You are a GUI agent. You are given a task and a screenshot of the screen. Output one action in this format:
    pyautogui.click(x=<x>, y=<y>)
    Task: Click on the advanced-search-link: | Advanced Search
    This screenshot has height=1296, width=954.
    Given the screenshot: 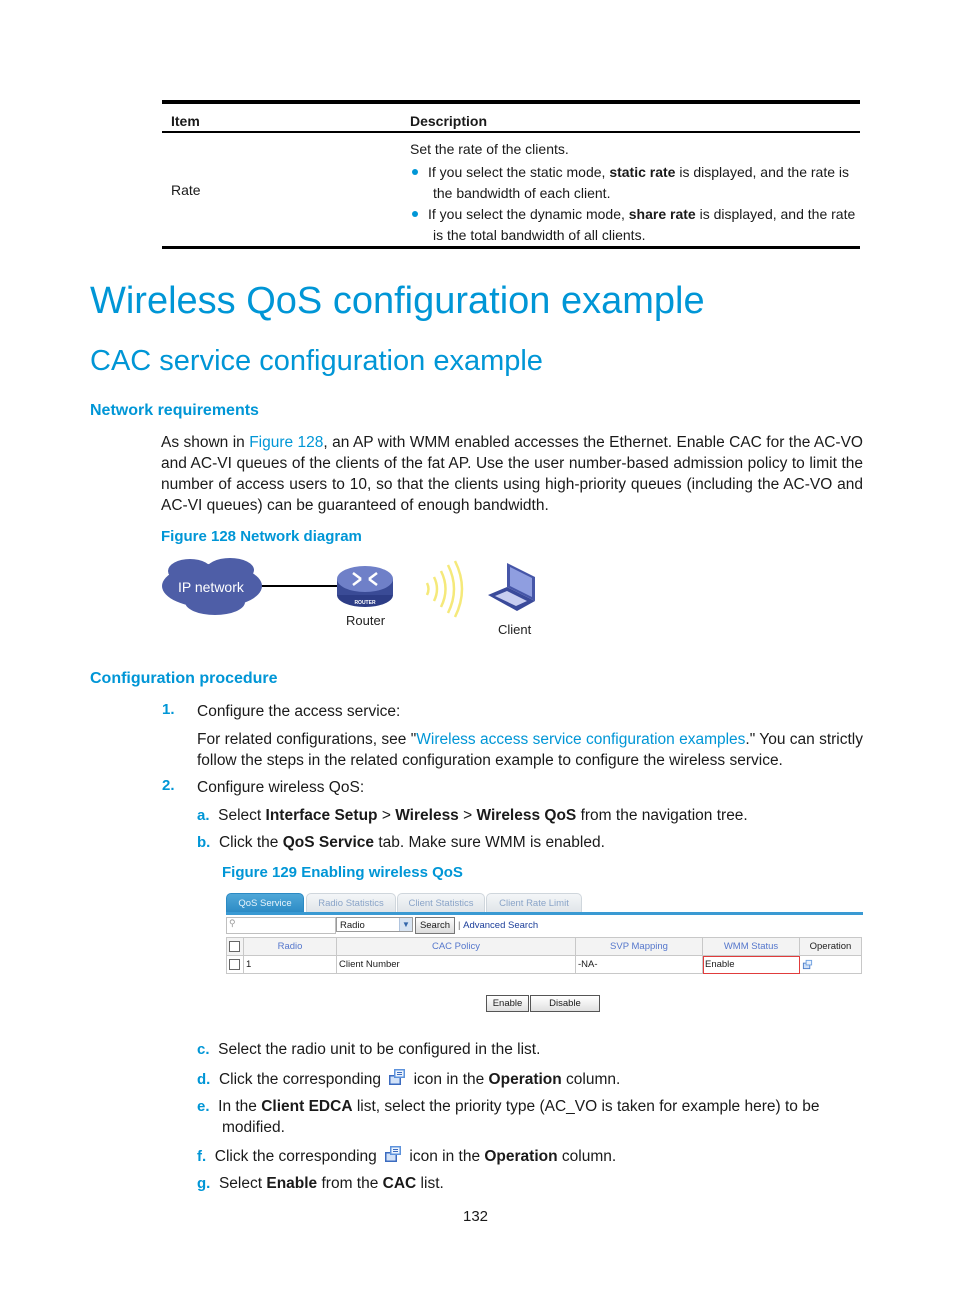 What is the action you would take?
    pyautogui.click(x=498, y=925)
    